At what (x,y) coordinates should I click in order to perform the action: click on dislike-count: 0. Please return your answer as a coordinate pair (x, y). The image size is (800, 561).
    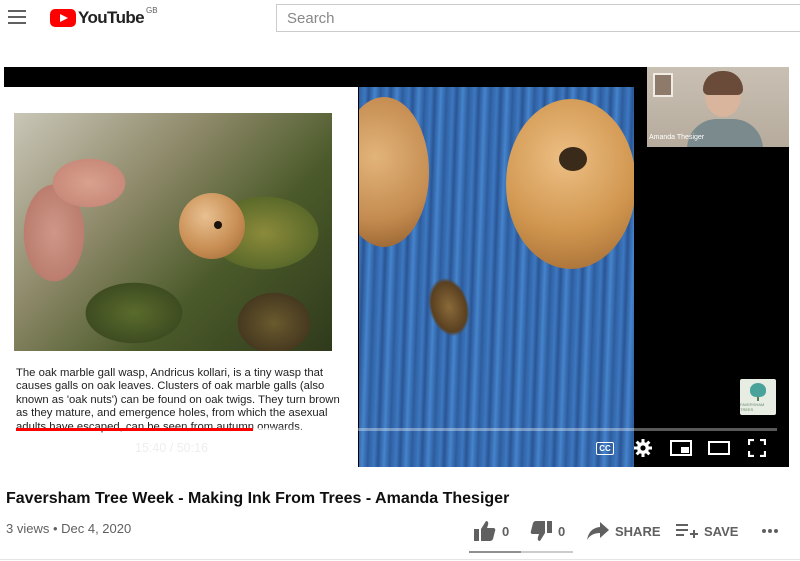
    Looking at the image, I should click on (562, 531).